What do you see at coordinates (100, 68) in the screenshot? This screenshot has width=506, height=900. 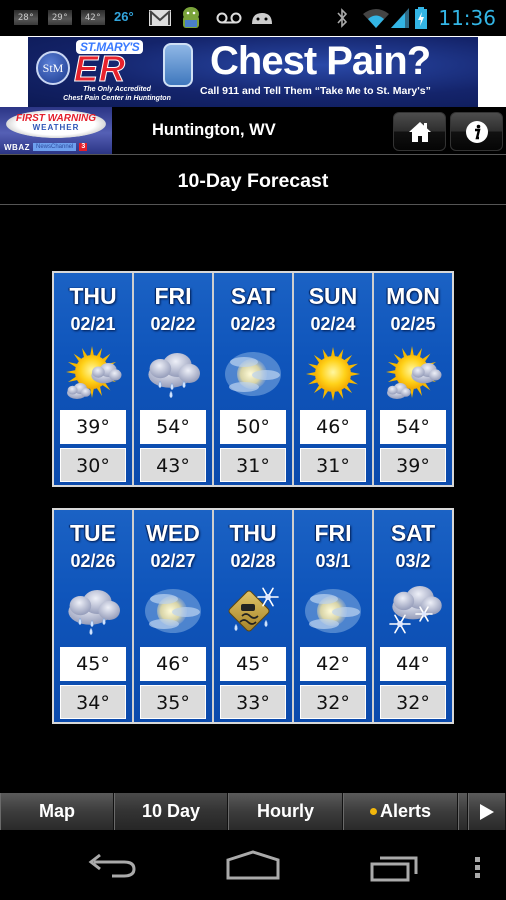 I see `ad-brand-mark: ER` at bounding box center [100, 68].